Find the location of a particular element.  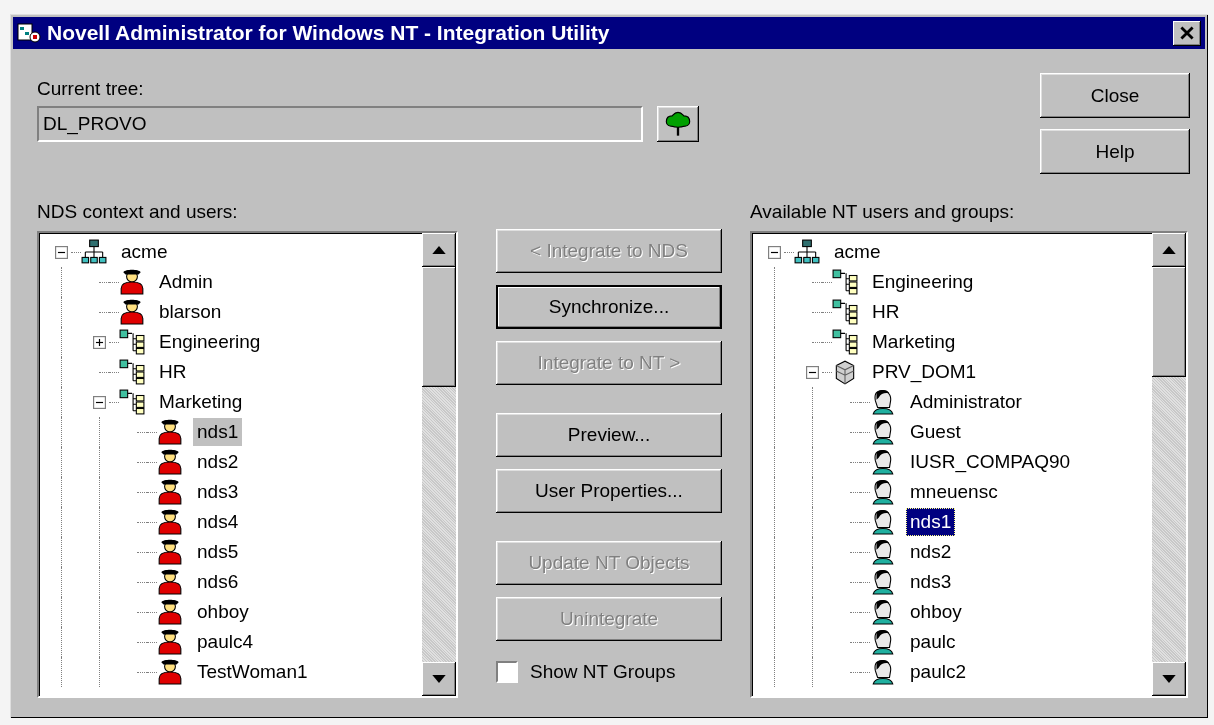

current-tree-label: Current tree: is located at coordinates (91, 89).